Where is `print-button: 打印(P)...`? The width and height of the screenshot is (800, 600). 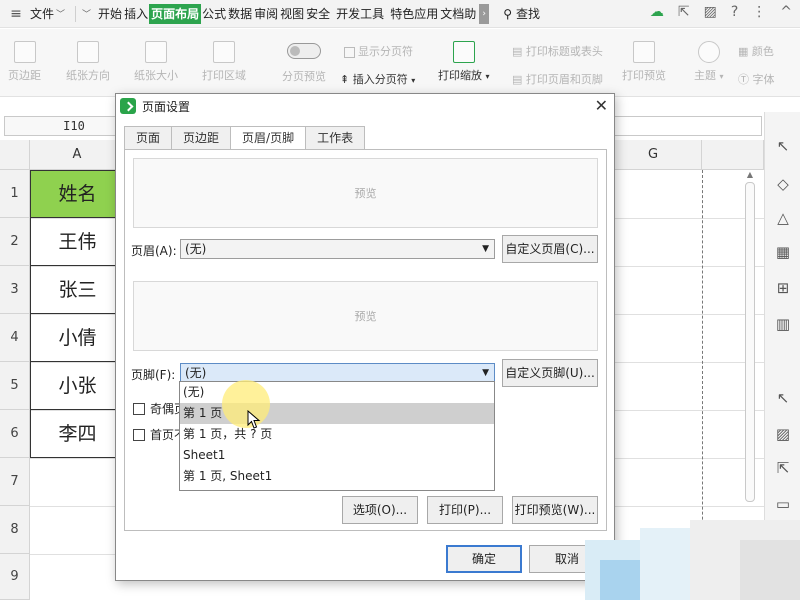
print-button: 打印(P)... is located at coordinates (465, 510).